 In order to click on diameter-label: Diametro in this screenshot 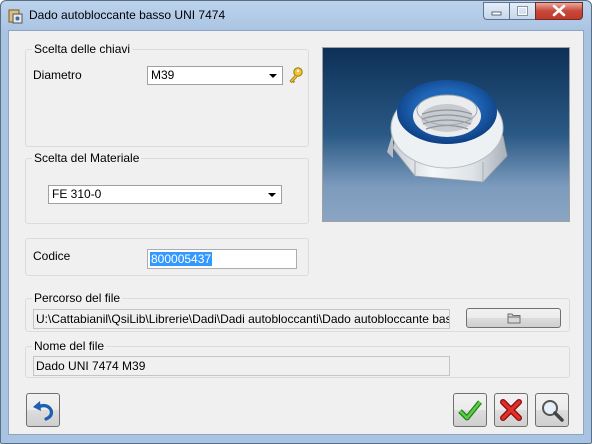, I will do `click(57, 75)`.